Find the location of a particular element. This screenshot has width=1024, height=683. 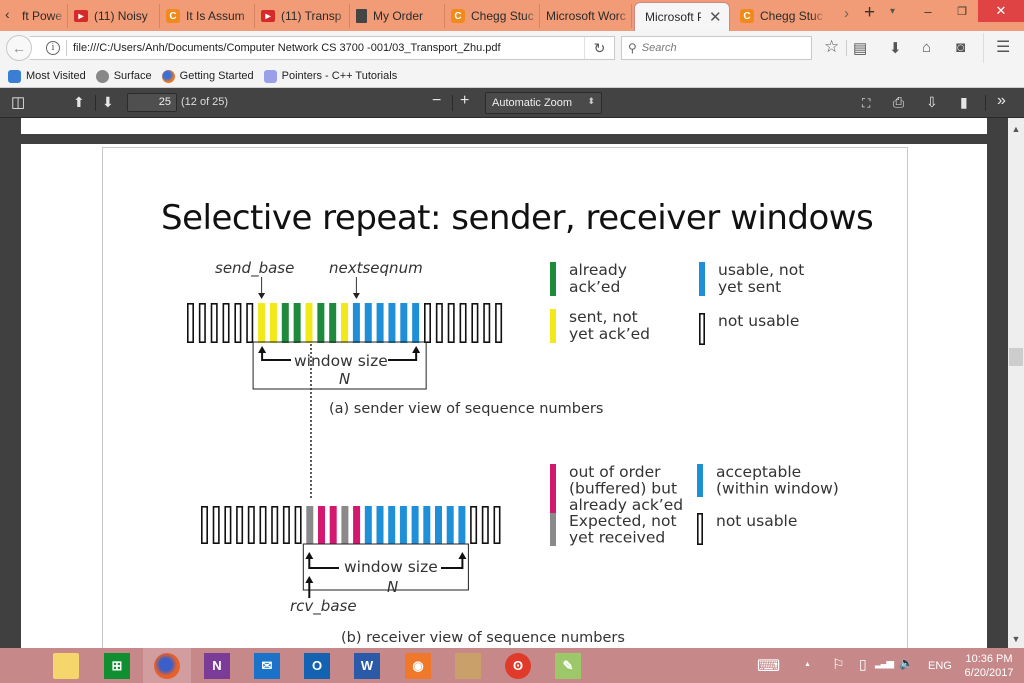

search-input: ⚲ Search is located at coordinates (716, 48).